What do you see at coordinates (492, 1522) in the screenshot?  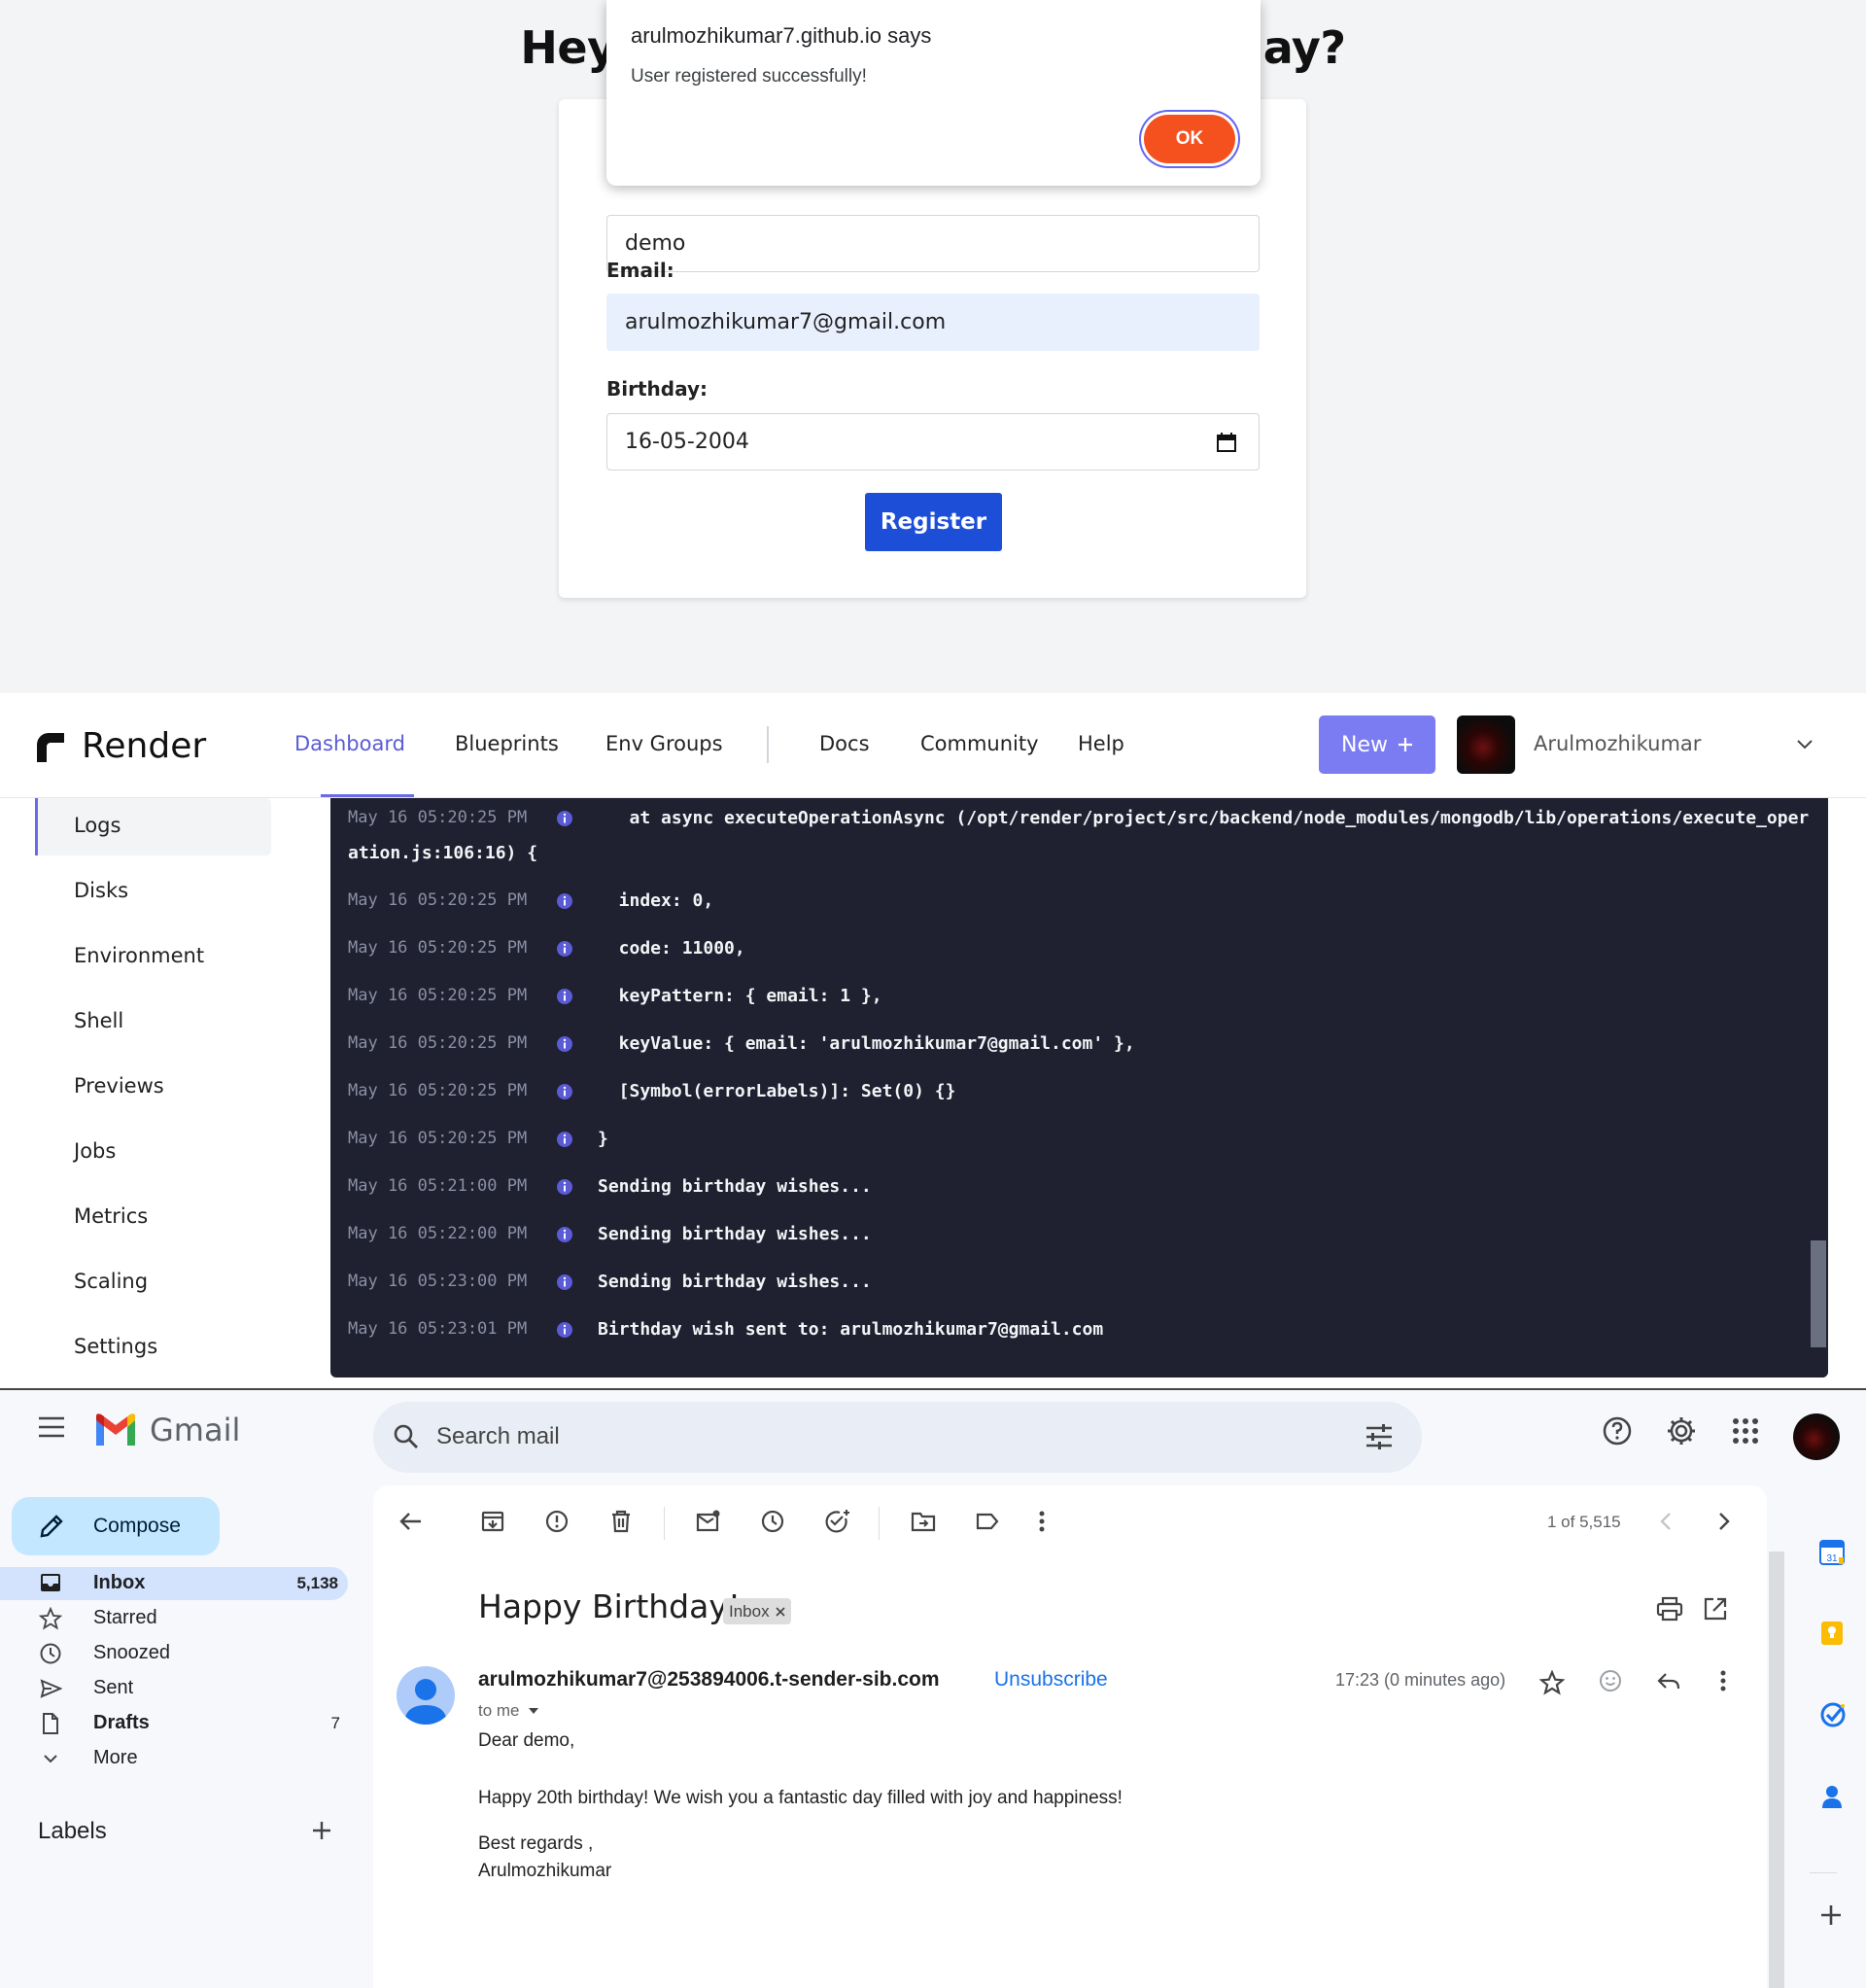 I see `archive-icon` at bounding box center [492, 1522].